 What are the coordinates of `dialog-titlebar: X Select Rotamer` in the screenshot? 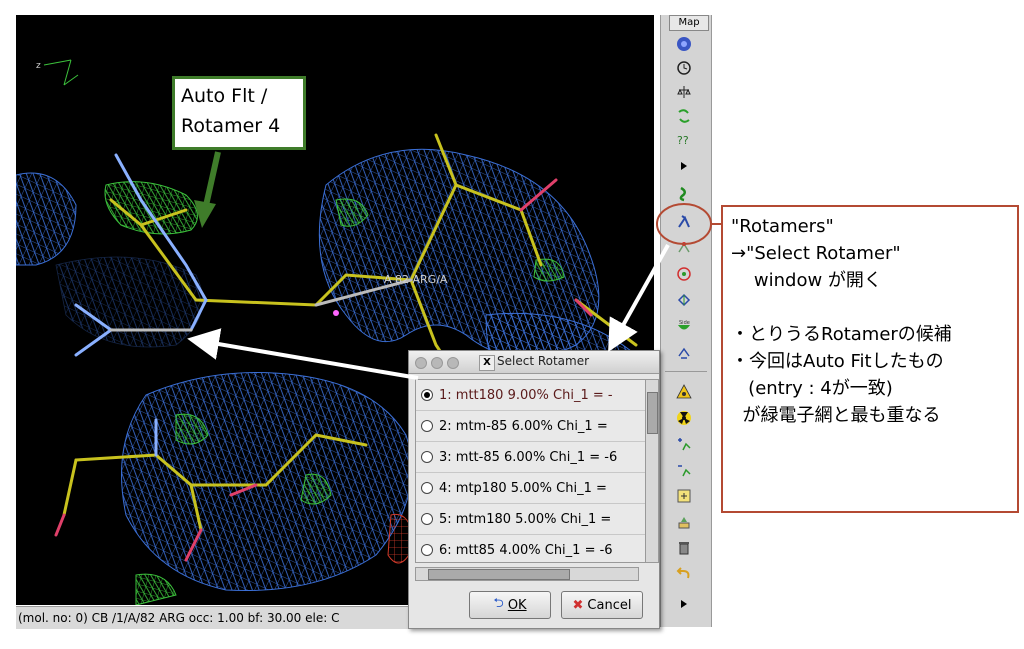 It's located at (534, 362).